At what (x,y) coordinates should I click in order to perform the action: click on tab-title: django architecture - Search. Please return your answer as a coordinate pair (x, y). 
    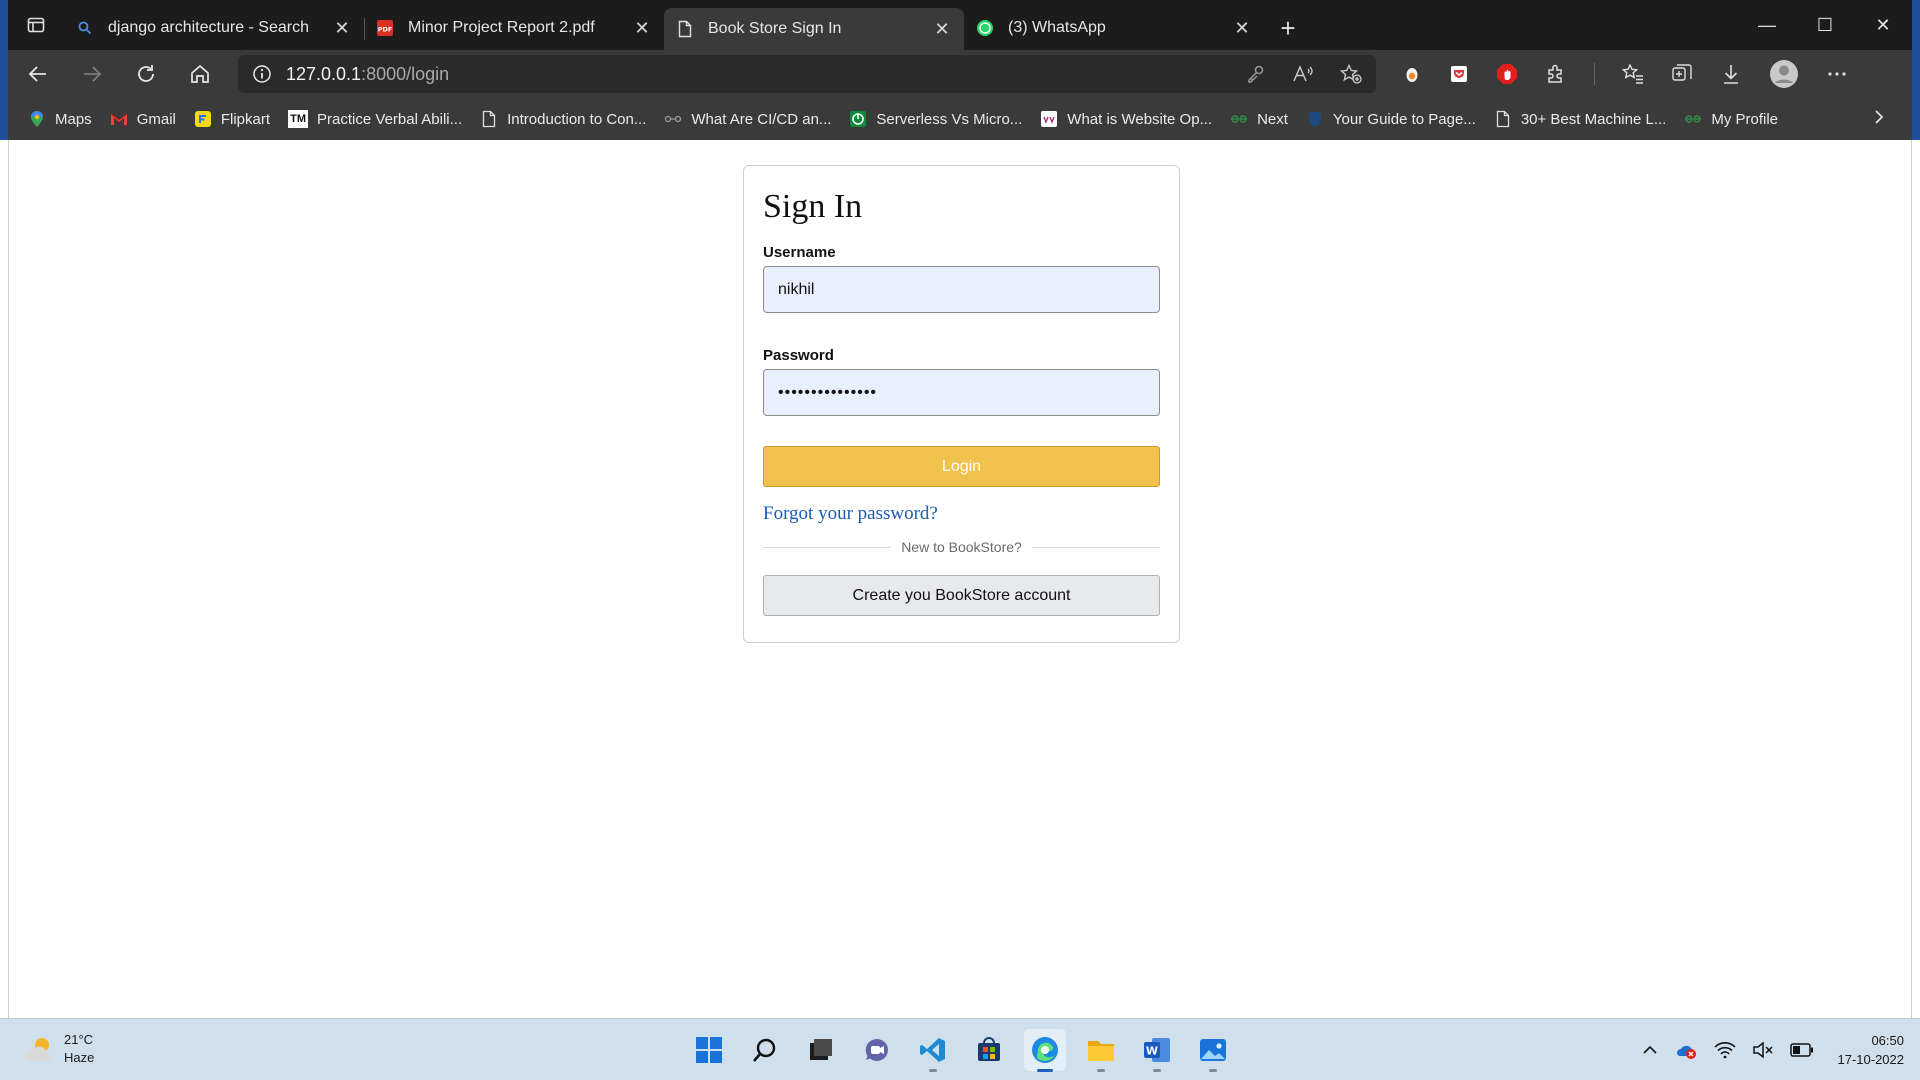
    Looking at the image, I should click on (208, 27).